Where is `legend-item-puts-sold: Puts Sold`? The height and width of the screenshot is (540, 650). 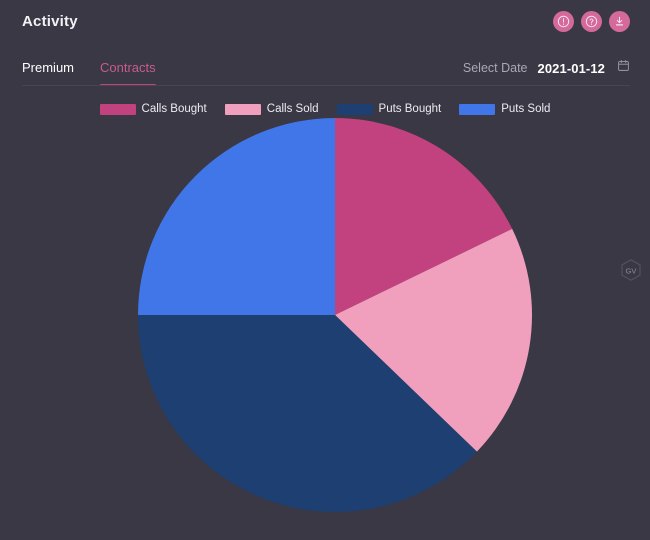
legend-item-puts-sold: Puts Sold is located at coordinates (504, 109).